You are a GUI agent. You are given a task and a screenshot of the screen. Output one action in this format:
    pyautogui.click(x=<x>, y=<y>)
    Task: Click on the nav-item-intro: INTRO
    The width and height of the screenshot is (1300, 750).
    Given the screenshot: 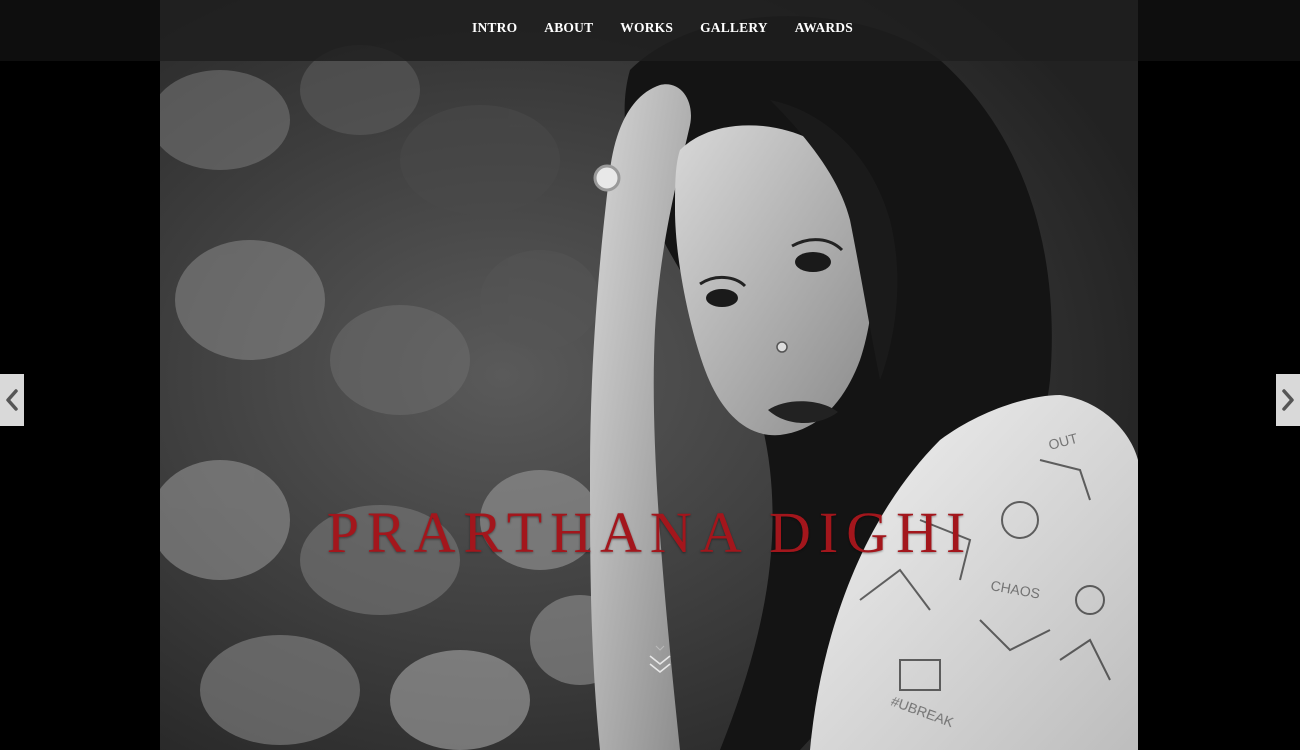 What is the action you would take?
    pyautogui.click(x=494, y=28)
    